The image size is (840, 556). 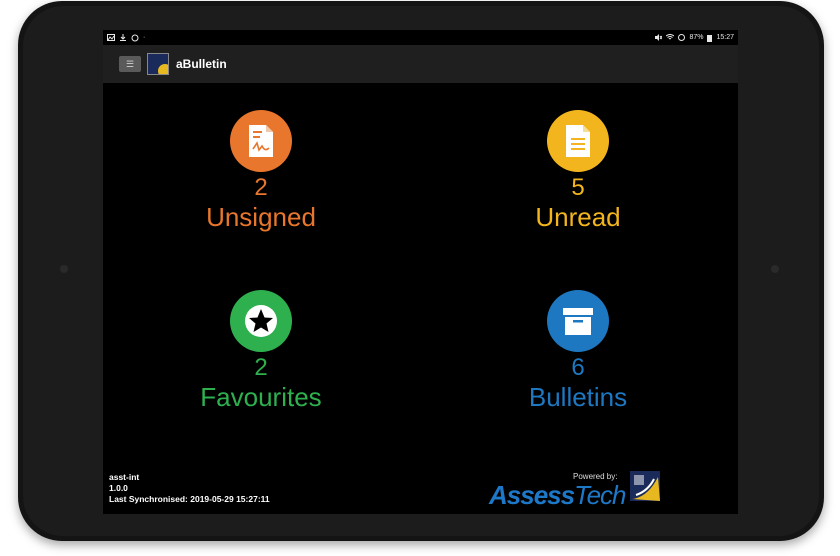 I want to click on app-title: aBulletin, so click(x=201, y=64).